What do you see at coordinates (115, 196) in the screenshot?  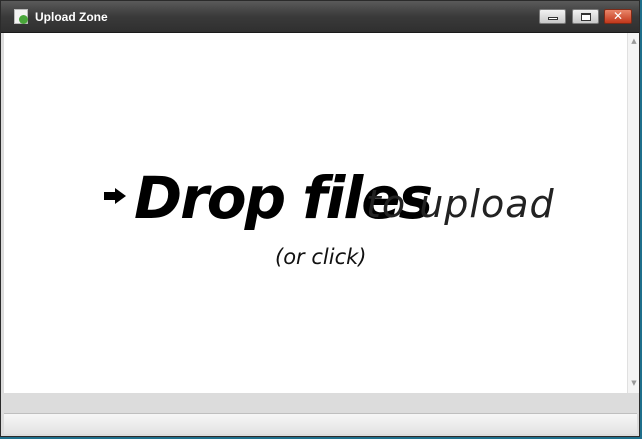 I see `arrow-right-icon` at bounding box center [115, 196].